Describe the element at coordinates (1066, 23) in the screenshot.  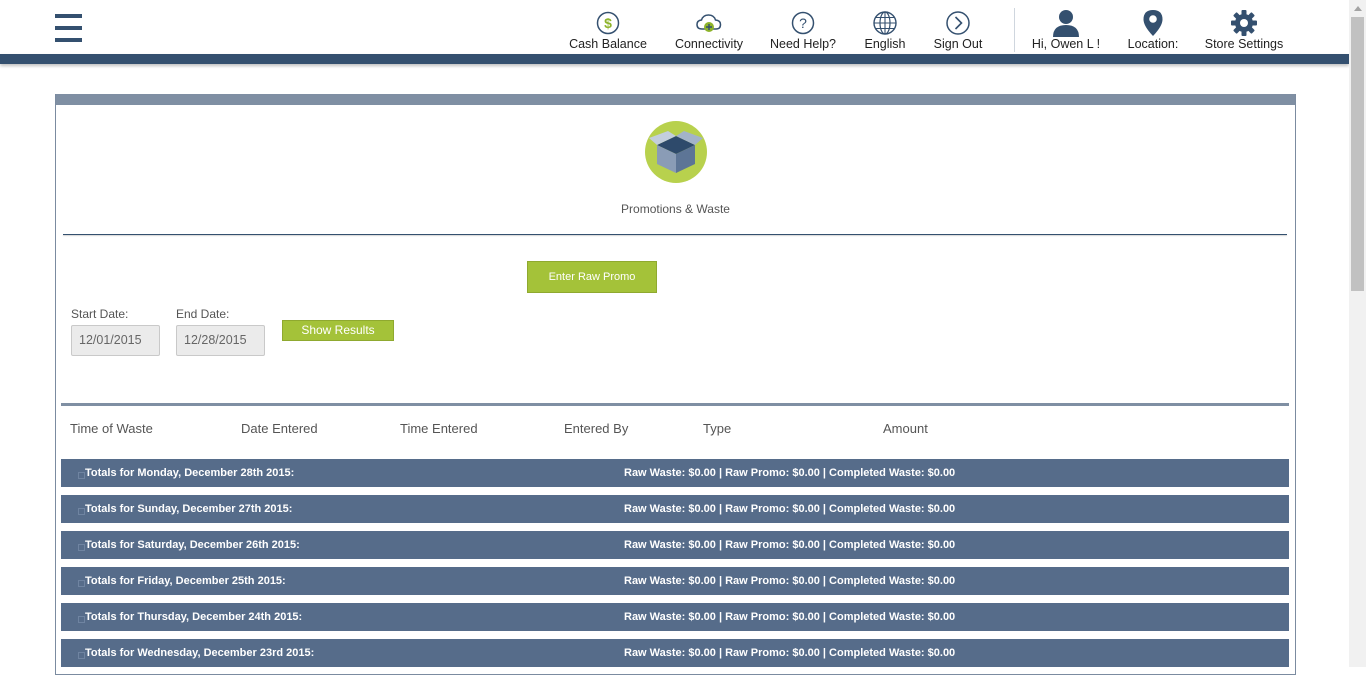
I see `user-icon` at that location.